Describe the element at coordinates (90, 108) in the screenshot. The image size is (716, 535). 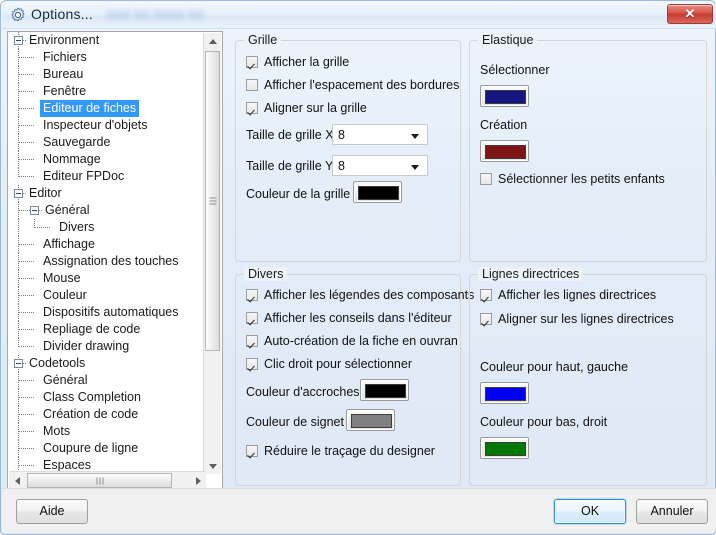
I see `tree-item-label: Editeur de fiches` at that location.